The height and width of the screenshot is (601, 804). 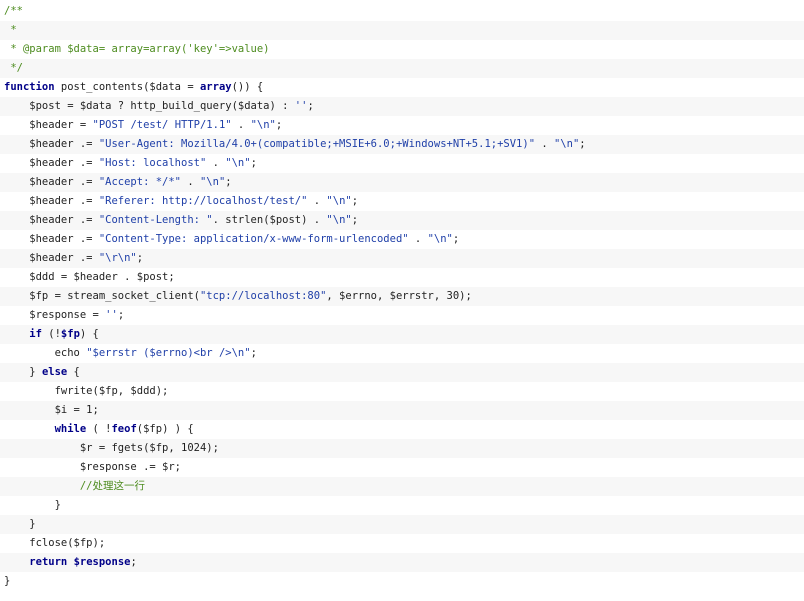 I want to click on code-line: $response = '';, so click(x=402, y=315).